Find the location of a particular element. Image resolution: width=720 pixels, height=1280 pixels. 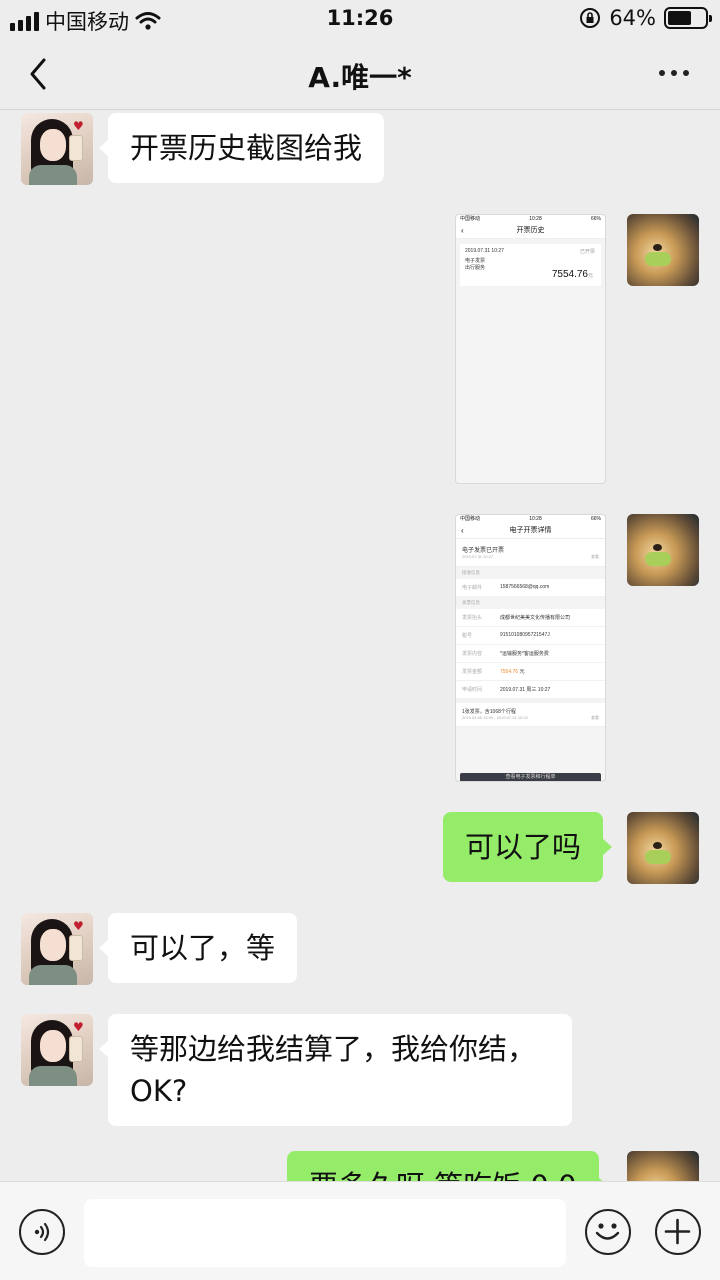

message-text: 开票历史截图给我 is located at coordinates (246, 148).